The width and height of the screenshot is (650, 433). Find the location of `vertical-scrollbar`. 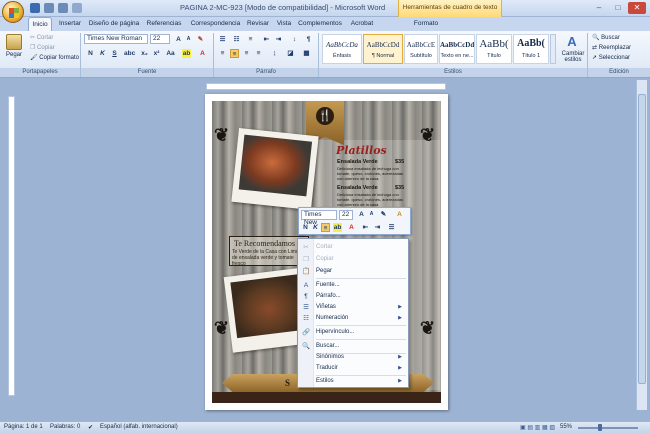

vertical-scrollbar is located at coordinates (641, 245).